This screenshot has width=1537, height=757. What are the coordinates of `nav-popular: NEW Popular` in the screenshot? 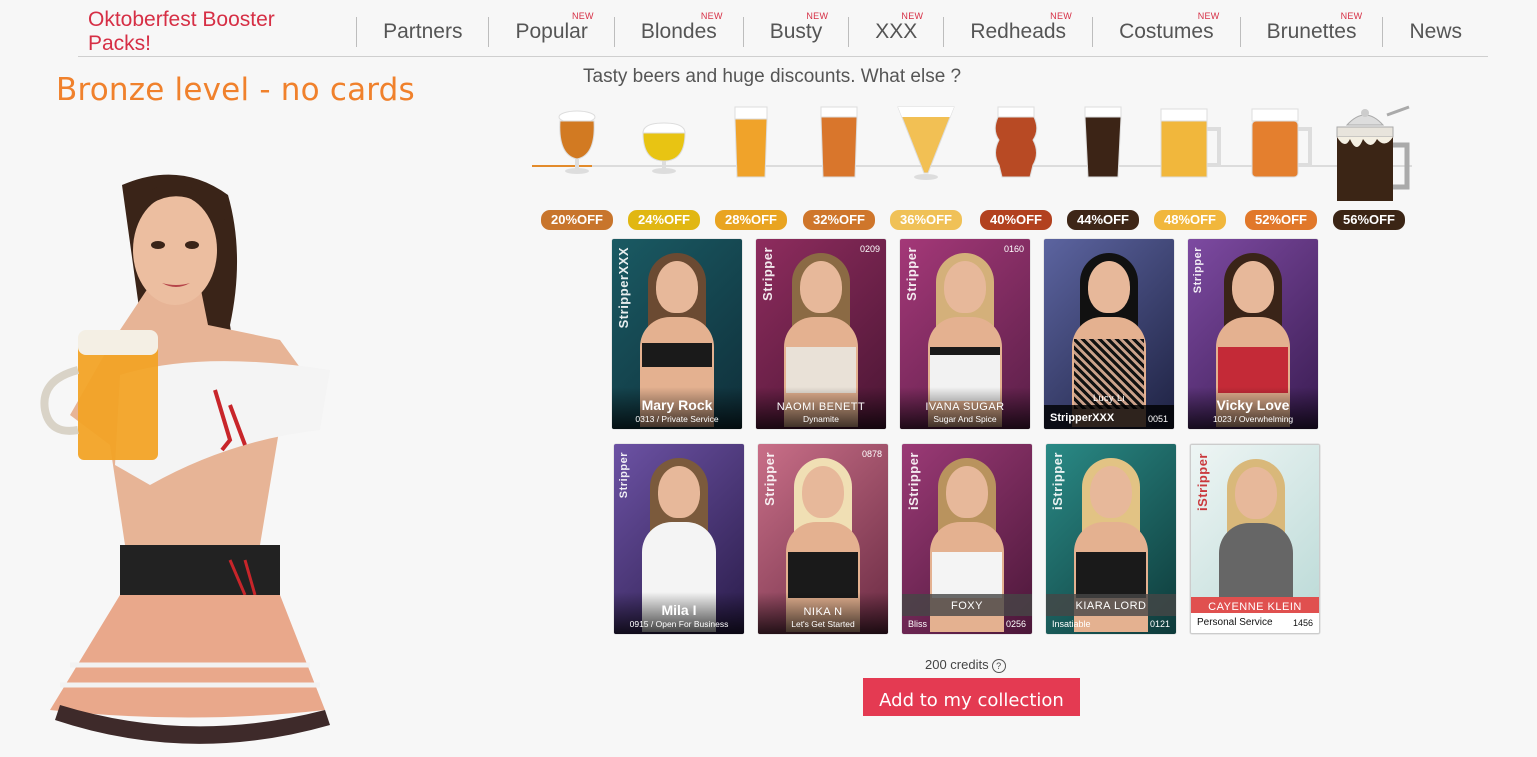 It's located at (552, 29).